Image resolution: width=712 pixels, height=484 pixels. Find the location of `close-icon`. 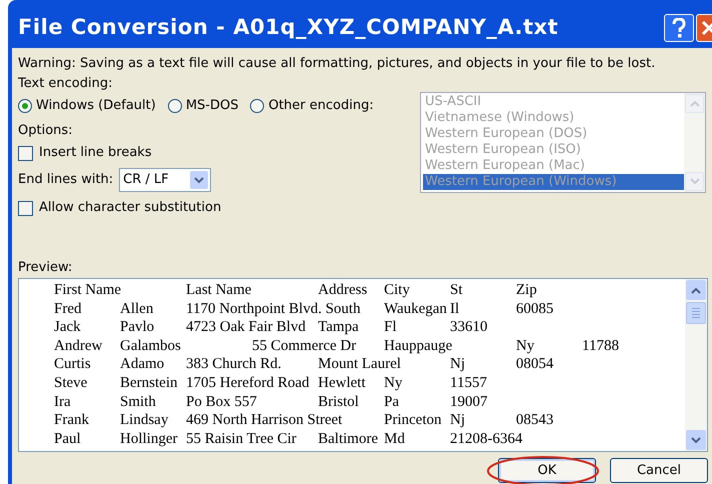

close-icon is located at coordinates (706, 28).